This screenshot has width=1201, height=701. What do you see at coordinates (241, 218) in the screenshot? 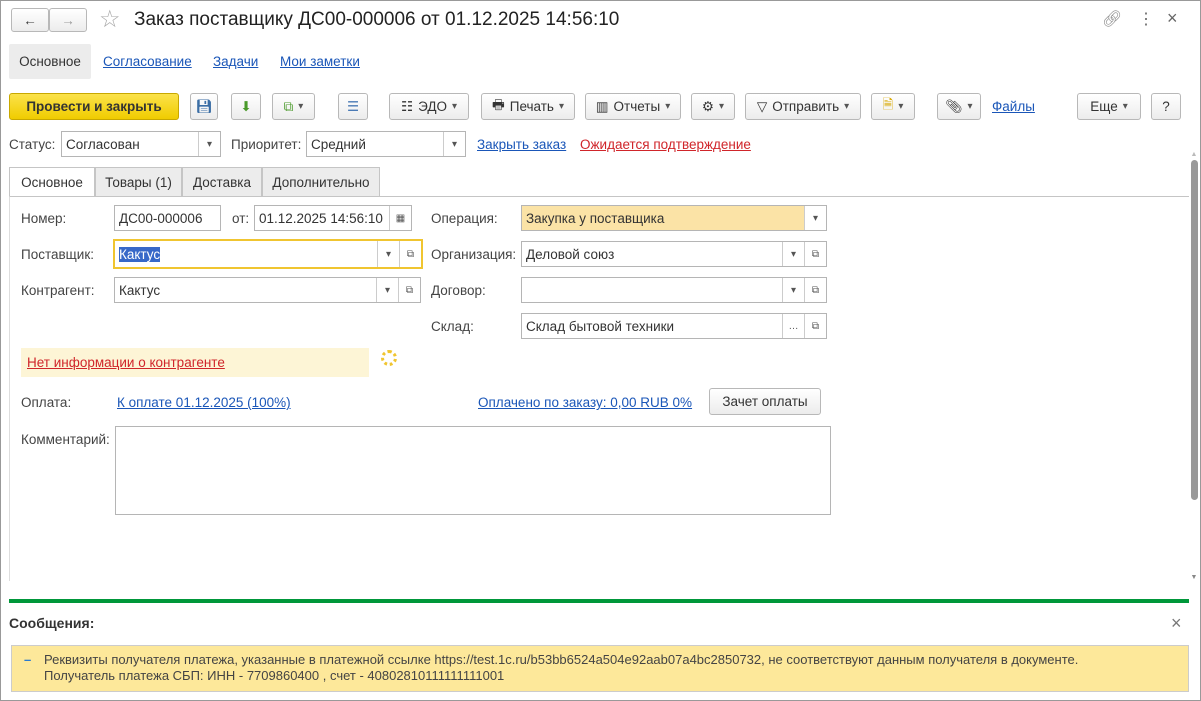
I see `date-label: от:` at bounding box center [241, 218].